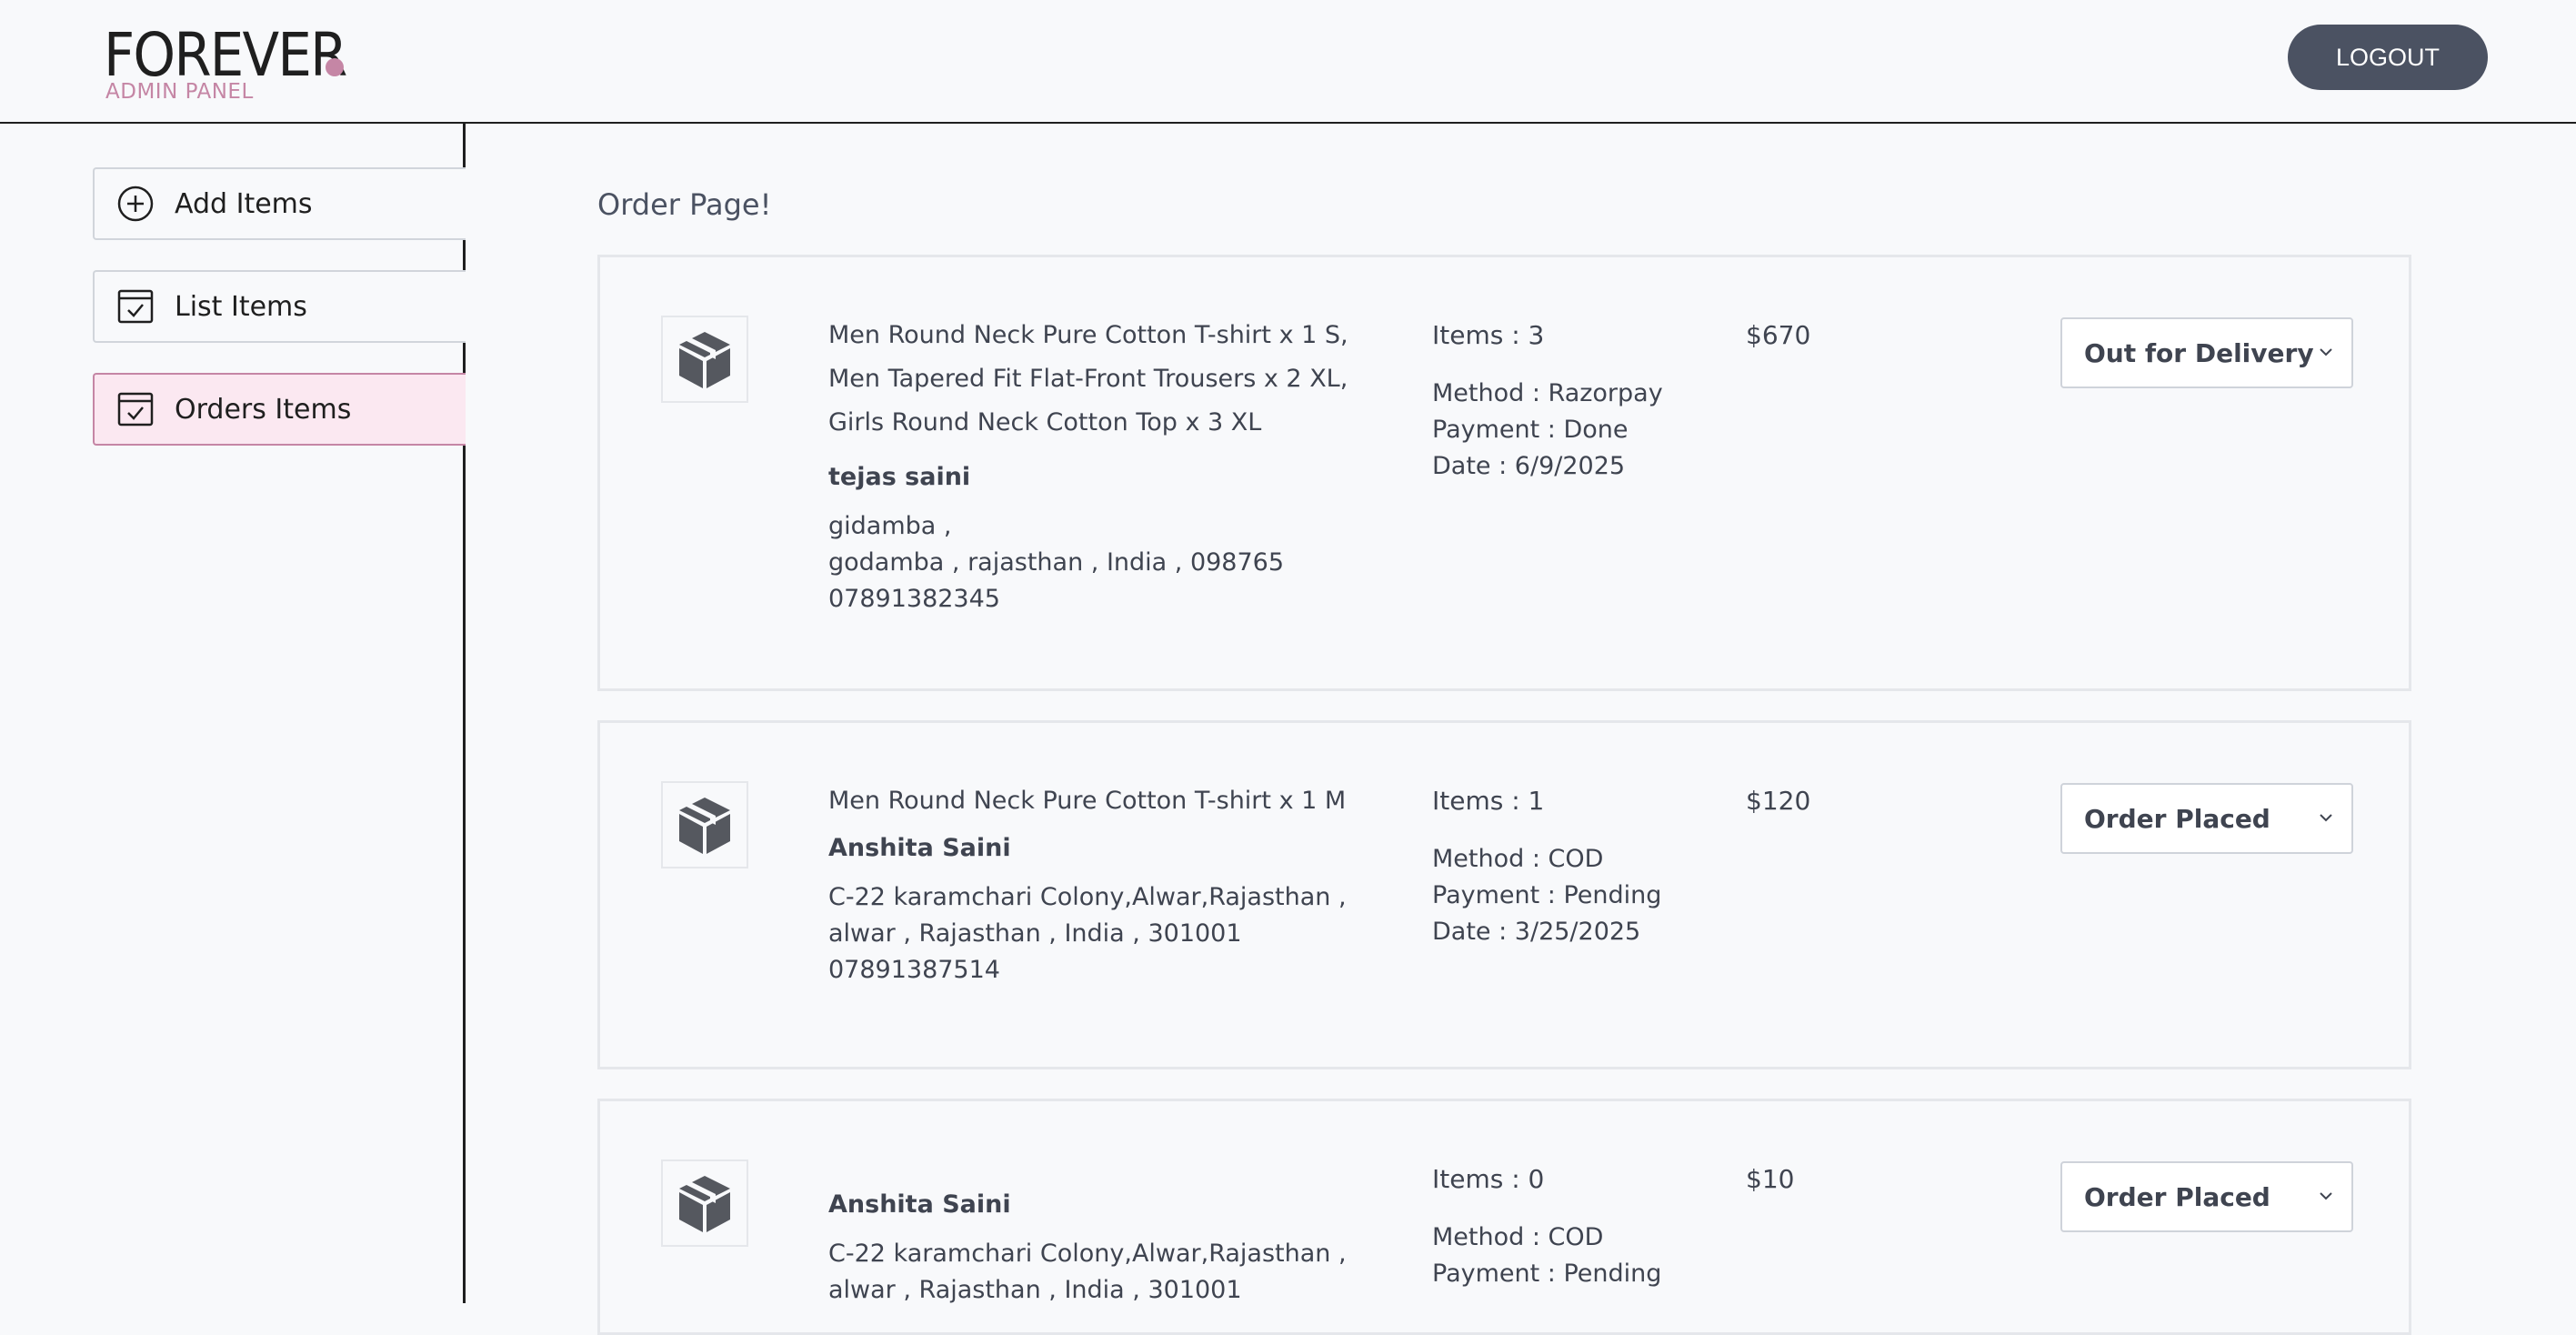  What do you see at coordinates (241, 307) in the screenshot?
I see `sidebar-item-label: List Items` at bounding box center [241, 307].